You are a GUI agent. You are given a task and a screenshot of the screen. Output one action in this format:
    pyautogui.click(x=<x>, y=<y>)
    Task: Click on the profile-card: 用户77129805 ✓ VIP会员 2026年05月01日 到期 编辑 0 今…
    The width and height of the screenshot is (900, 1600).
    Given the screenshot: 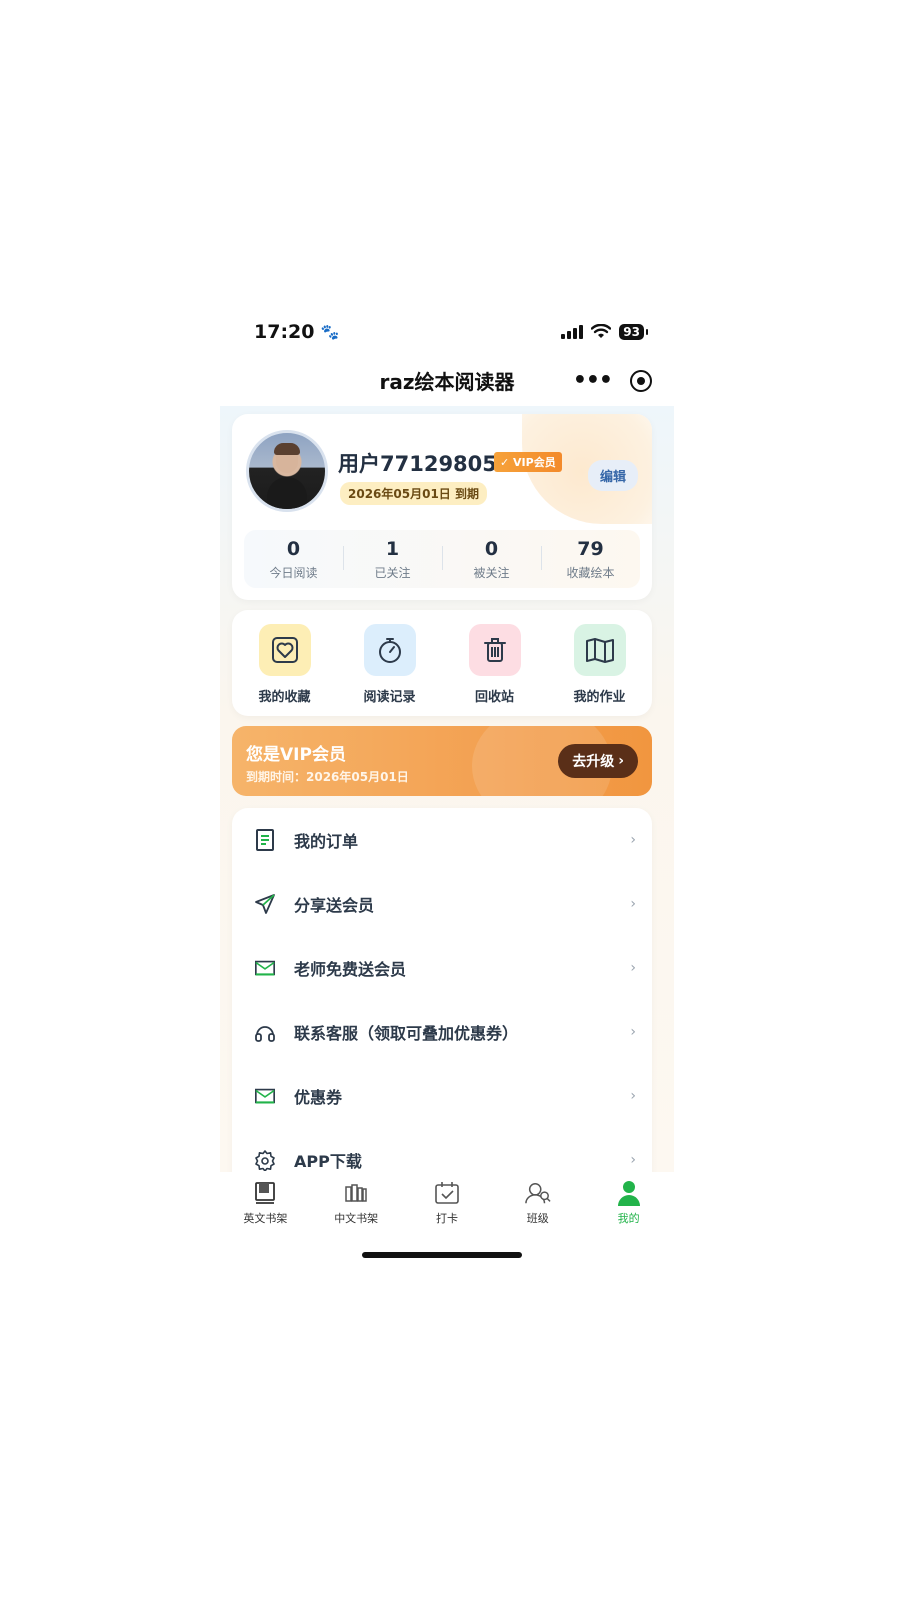 What is the action you would take?
    pyautogui.click(x=442, y=507)
    